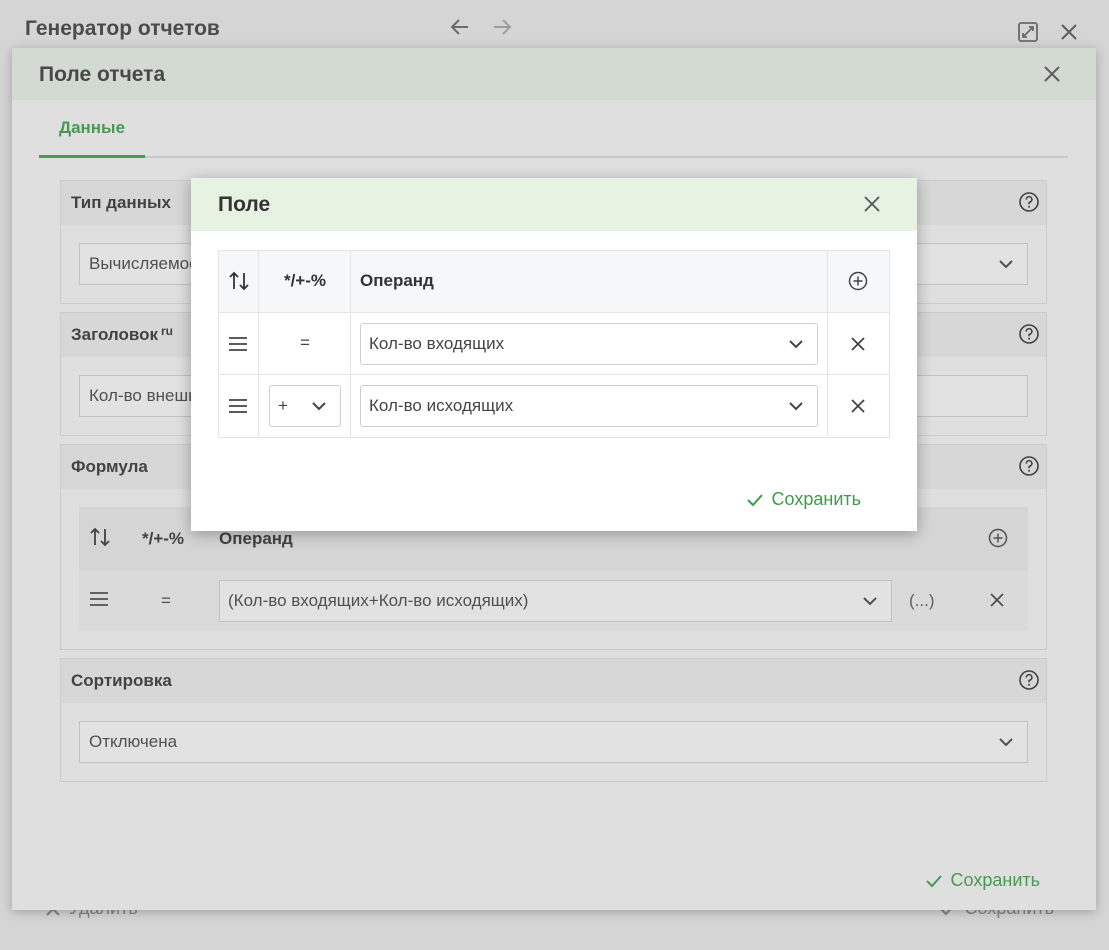 The image size is (1109, 950). Describe the element at coordinates (239, 281) in the screenshot. I see `sort-arrows-icon` at that location.